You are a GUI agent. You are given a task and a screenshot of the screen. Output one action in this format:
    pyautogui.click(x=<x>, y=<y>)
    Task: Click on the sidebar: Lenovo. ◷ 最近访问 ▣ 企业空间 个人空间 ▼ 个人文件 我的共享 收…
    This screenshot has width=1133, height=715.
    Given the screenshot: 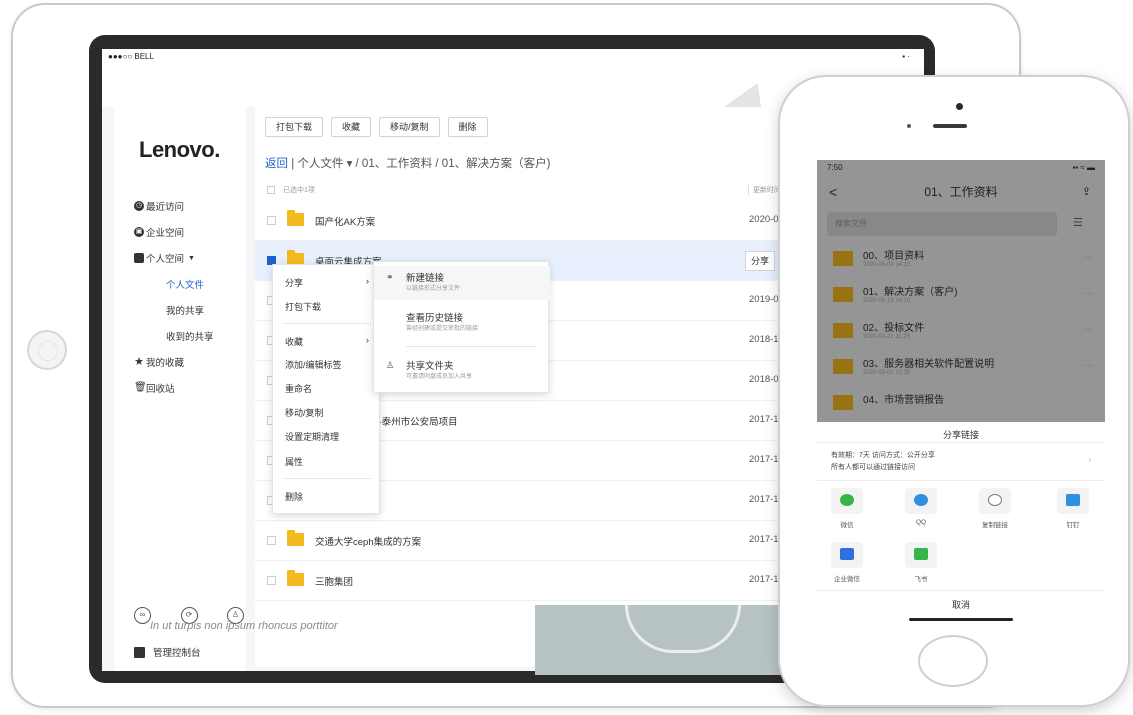 What is the action you would take?
    pyautogui.click(x=180, y=389)
    